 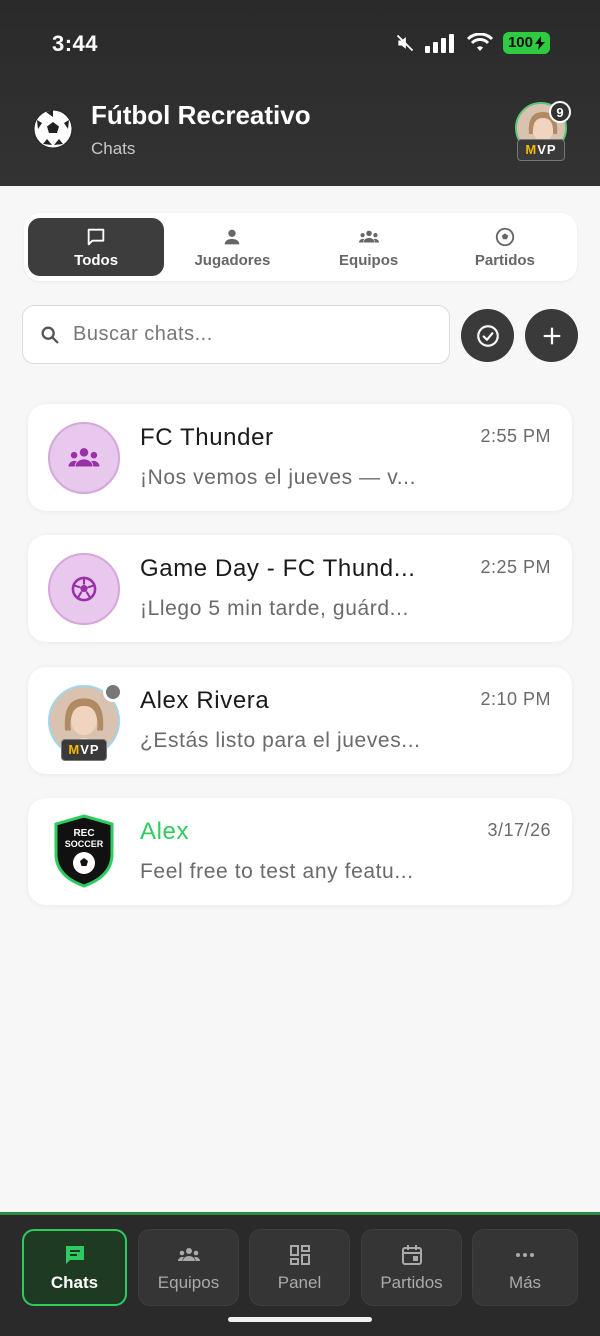 What do you see at coordinates (515, 699) in the screenshot?
I see `chat-time: 2:10 PM` at bounding box center [515, 699].